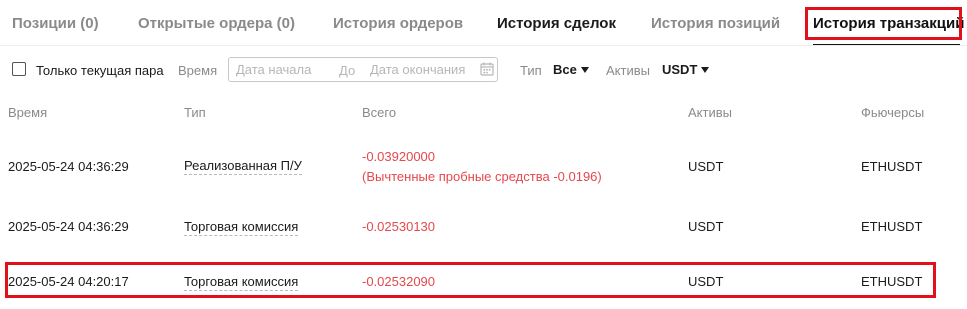 Image resolution: width=967 pixels, height=309 pixels. What do you see at coordinates (19, 69) in the screenshot?
I see `current-pair-checkbox` at bounding box center [19, 69].